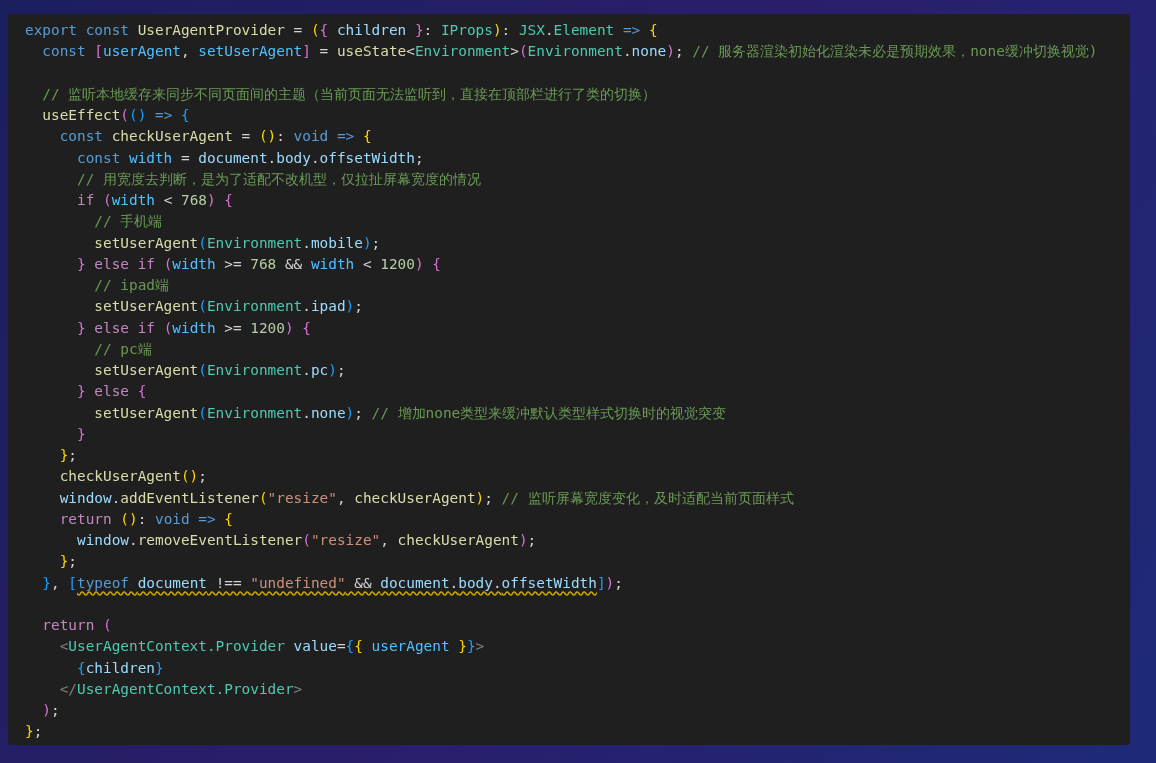 Image resolution: width=1156 pixels, height=763 pixels. What do you see at coordinates (272, 647) in the screenshot?
I see `code-line: <UserAgentContext.Provider value={{ userAgent }}>` at bounding box center [272, 647].